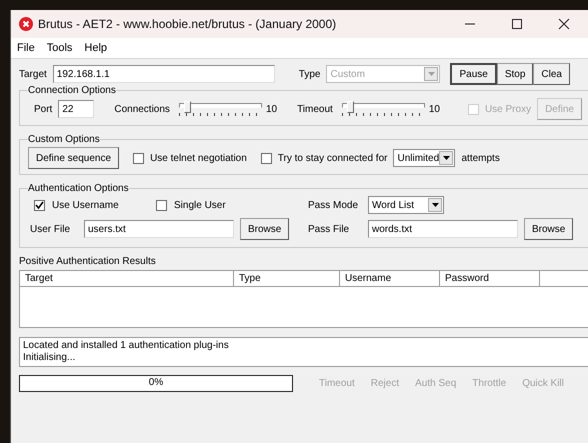  I want to click on maximize-icon, so click(517, 24).